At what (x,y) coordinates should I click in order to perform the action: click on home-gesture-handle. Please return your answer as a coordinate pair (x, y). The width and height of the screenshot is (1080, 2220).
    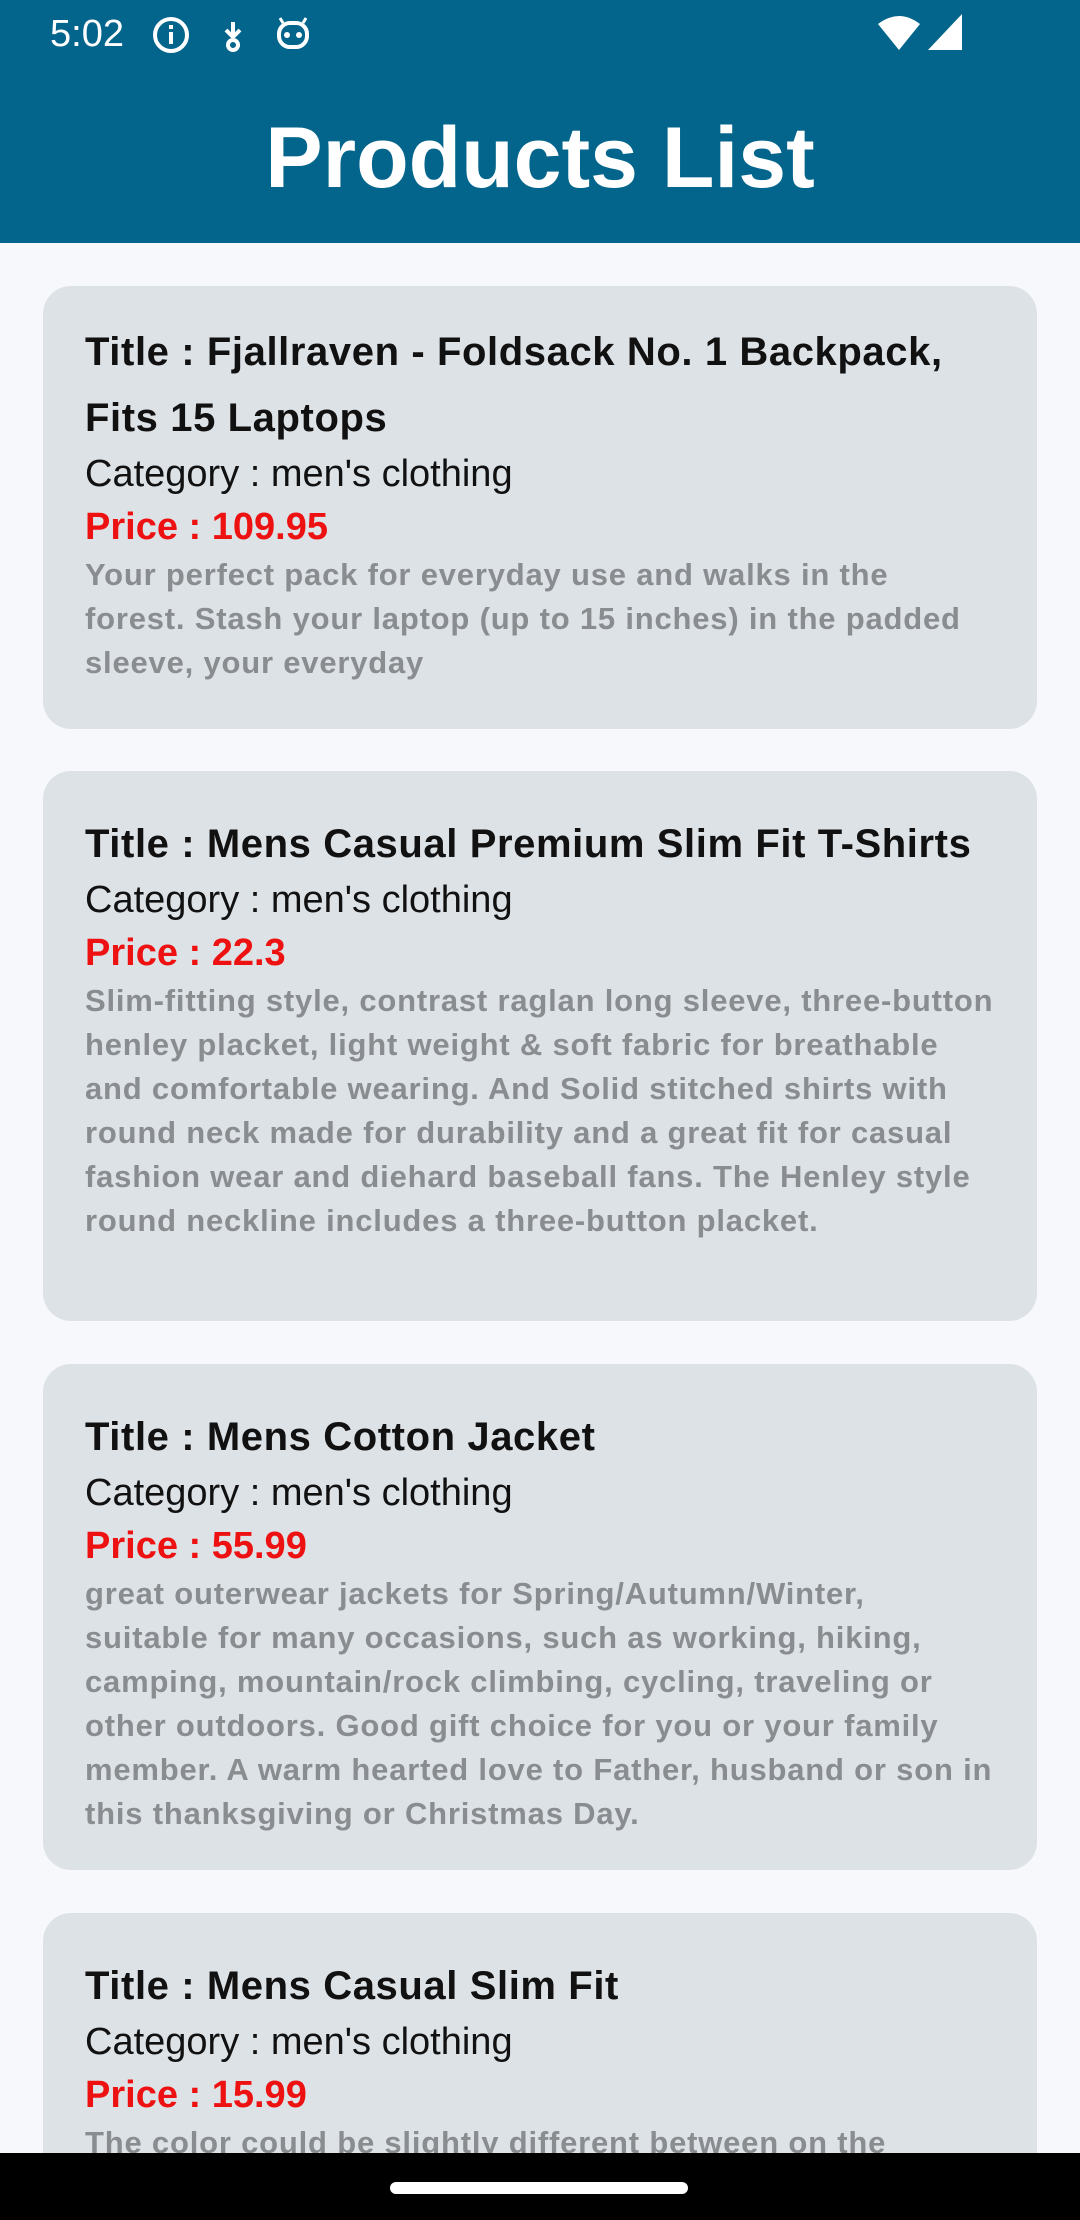
    Looking at the image, I should click on (539, 2188).